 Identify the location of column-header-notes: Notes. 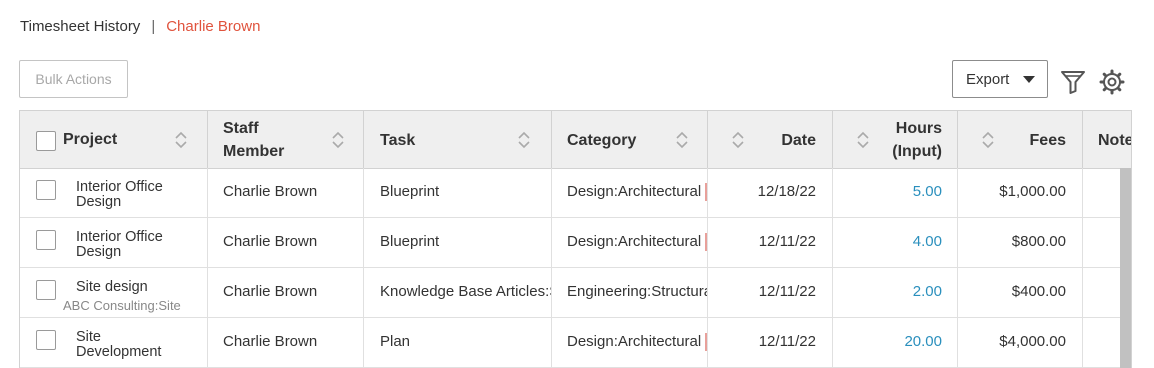
(1107, 139).